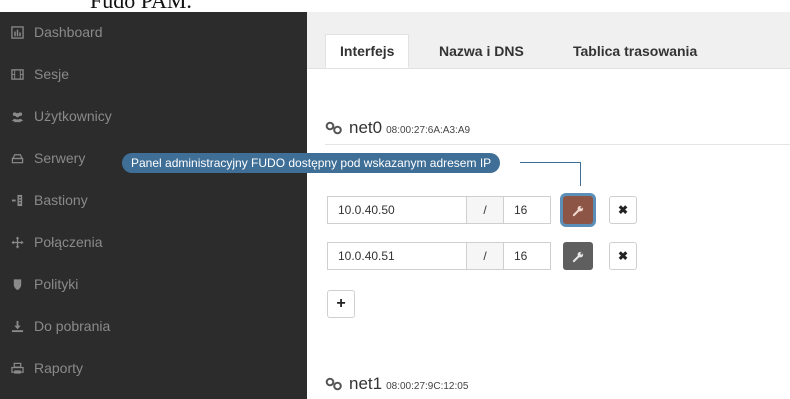 This screenshot has height=399, width=790. I want to click on sidebar-item-label: Polityki, so click(56, 284).